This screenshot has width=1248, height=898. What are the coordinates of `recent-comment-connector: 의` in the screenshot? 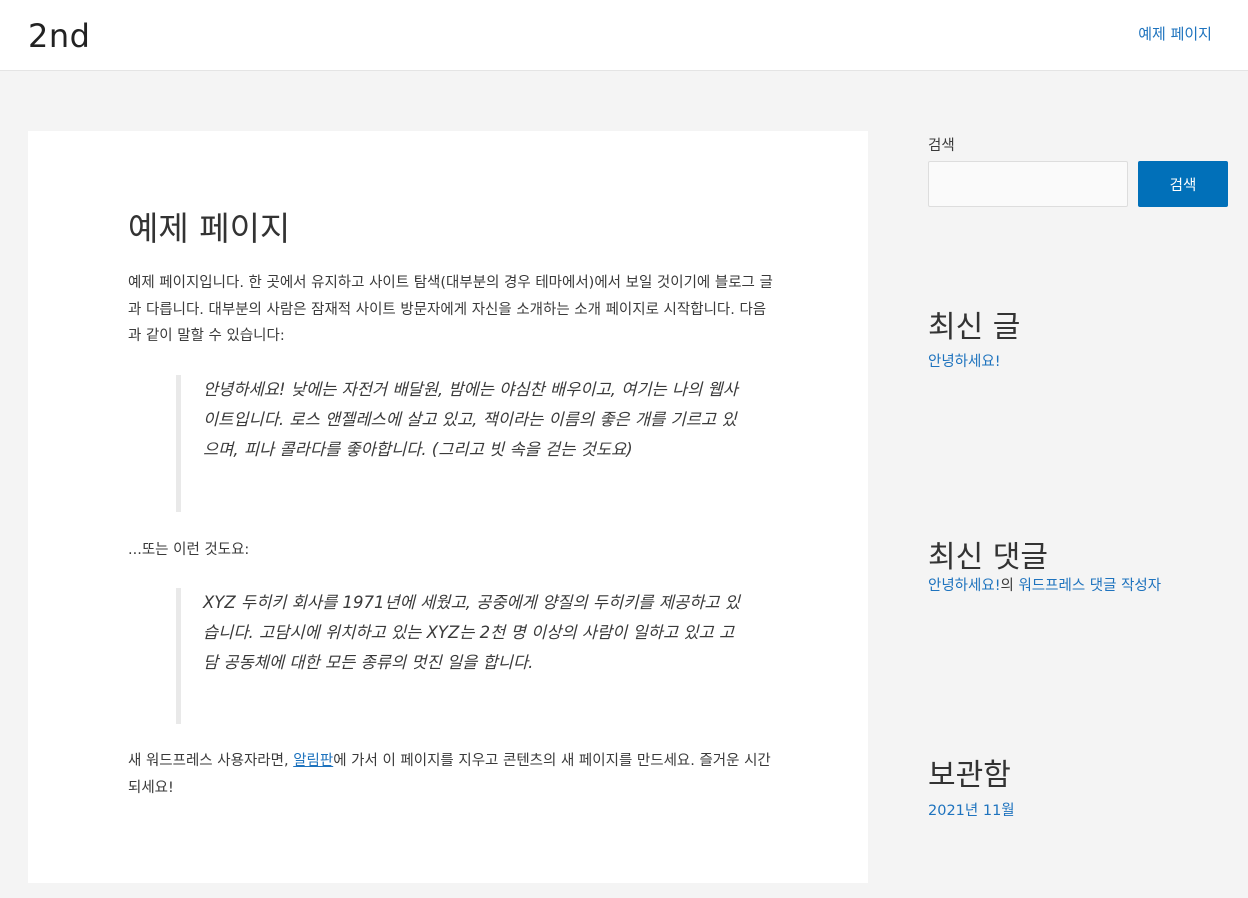 It's located at (1009, 586).